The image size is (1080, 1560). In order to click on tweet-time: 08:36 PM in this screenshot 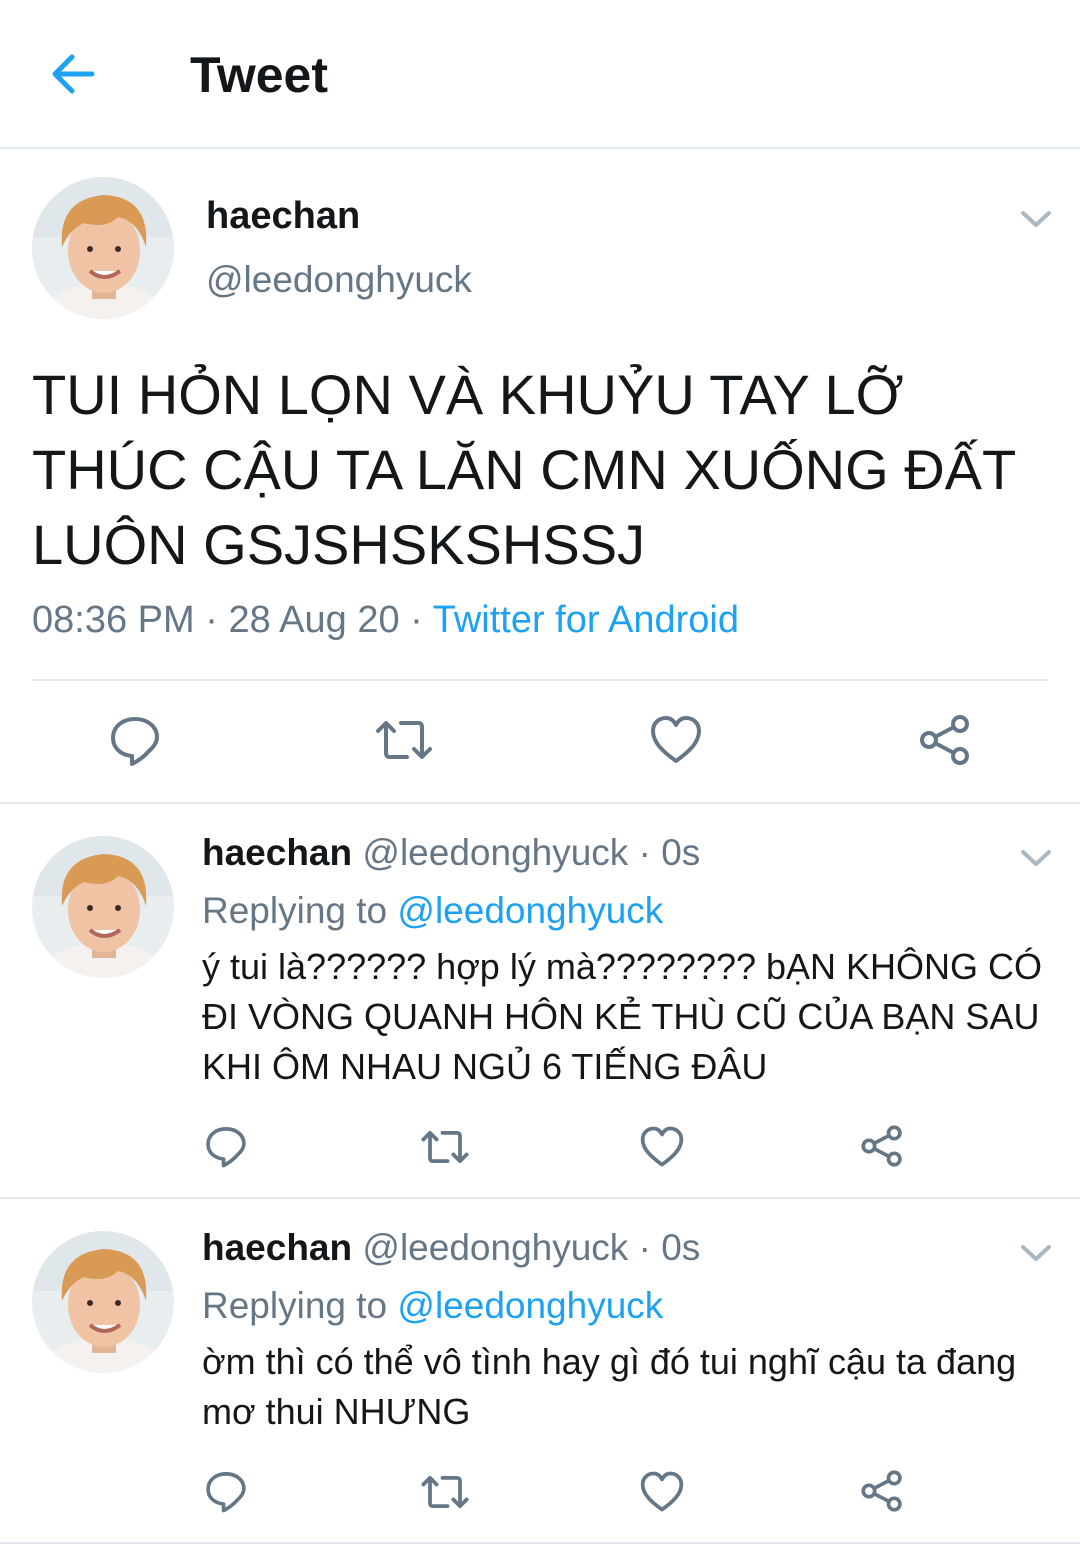, I will do `click(113, 620)`.